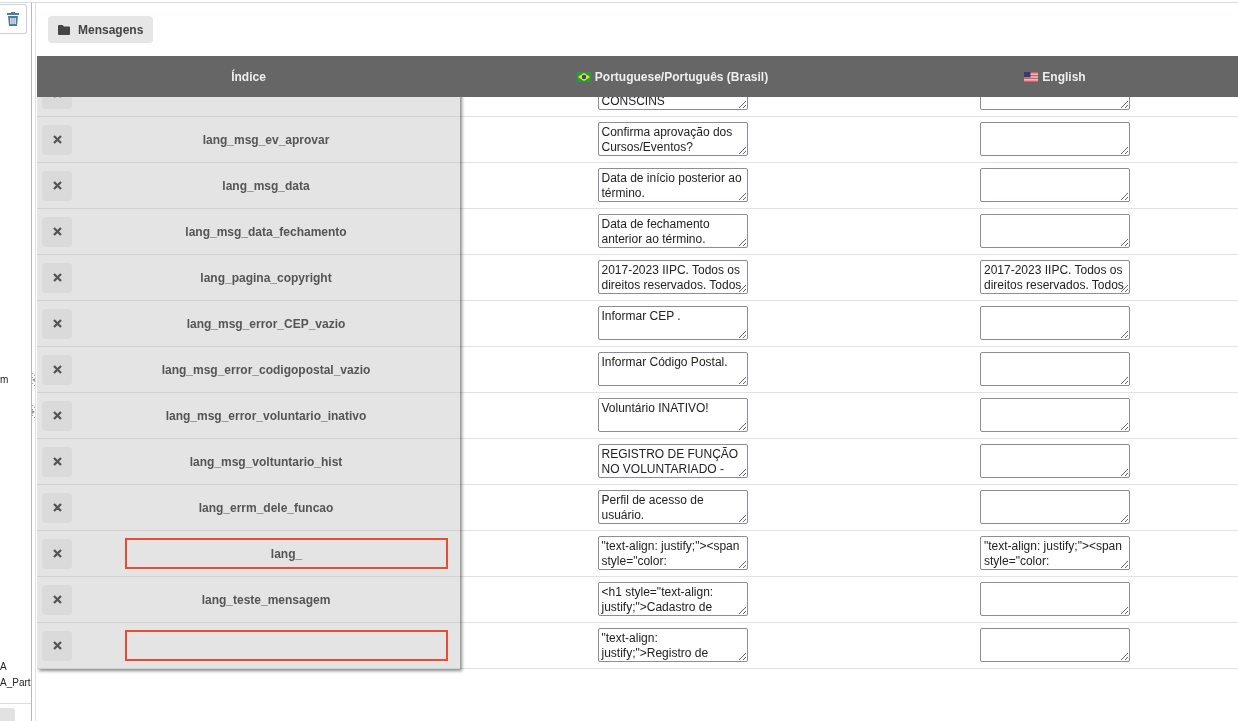 The width and height of the screenshot is (1238, 721). I want to click on portuguese-text-field: Confirma aprovação dos Cursos/Eventos?, so click(672, 139).